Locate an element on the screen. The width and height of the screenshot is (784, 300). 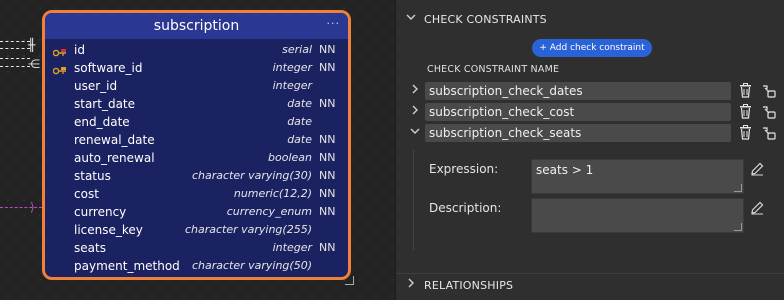
column-type: boolean is located at coordinates (290, 157).